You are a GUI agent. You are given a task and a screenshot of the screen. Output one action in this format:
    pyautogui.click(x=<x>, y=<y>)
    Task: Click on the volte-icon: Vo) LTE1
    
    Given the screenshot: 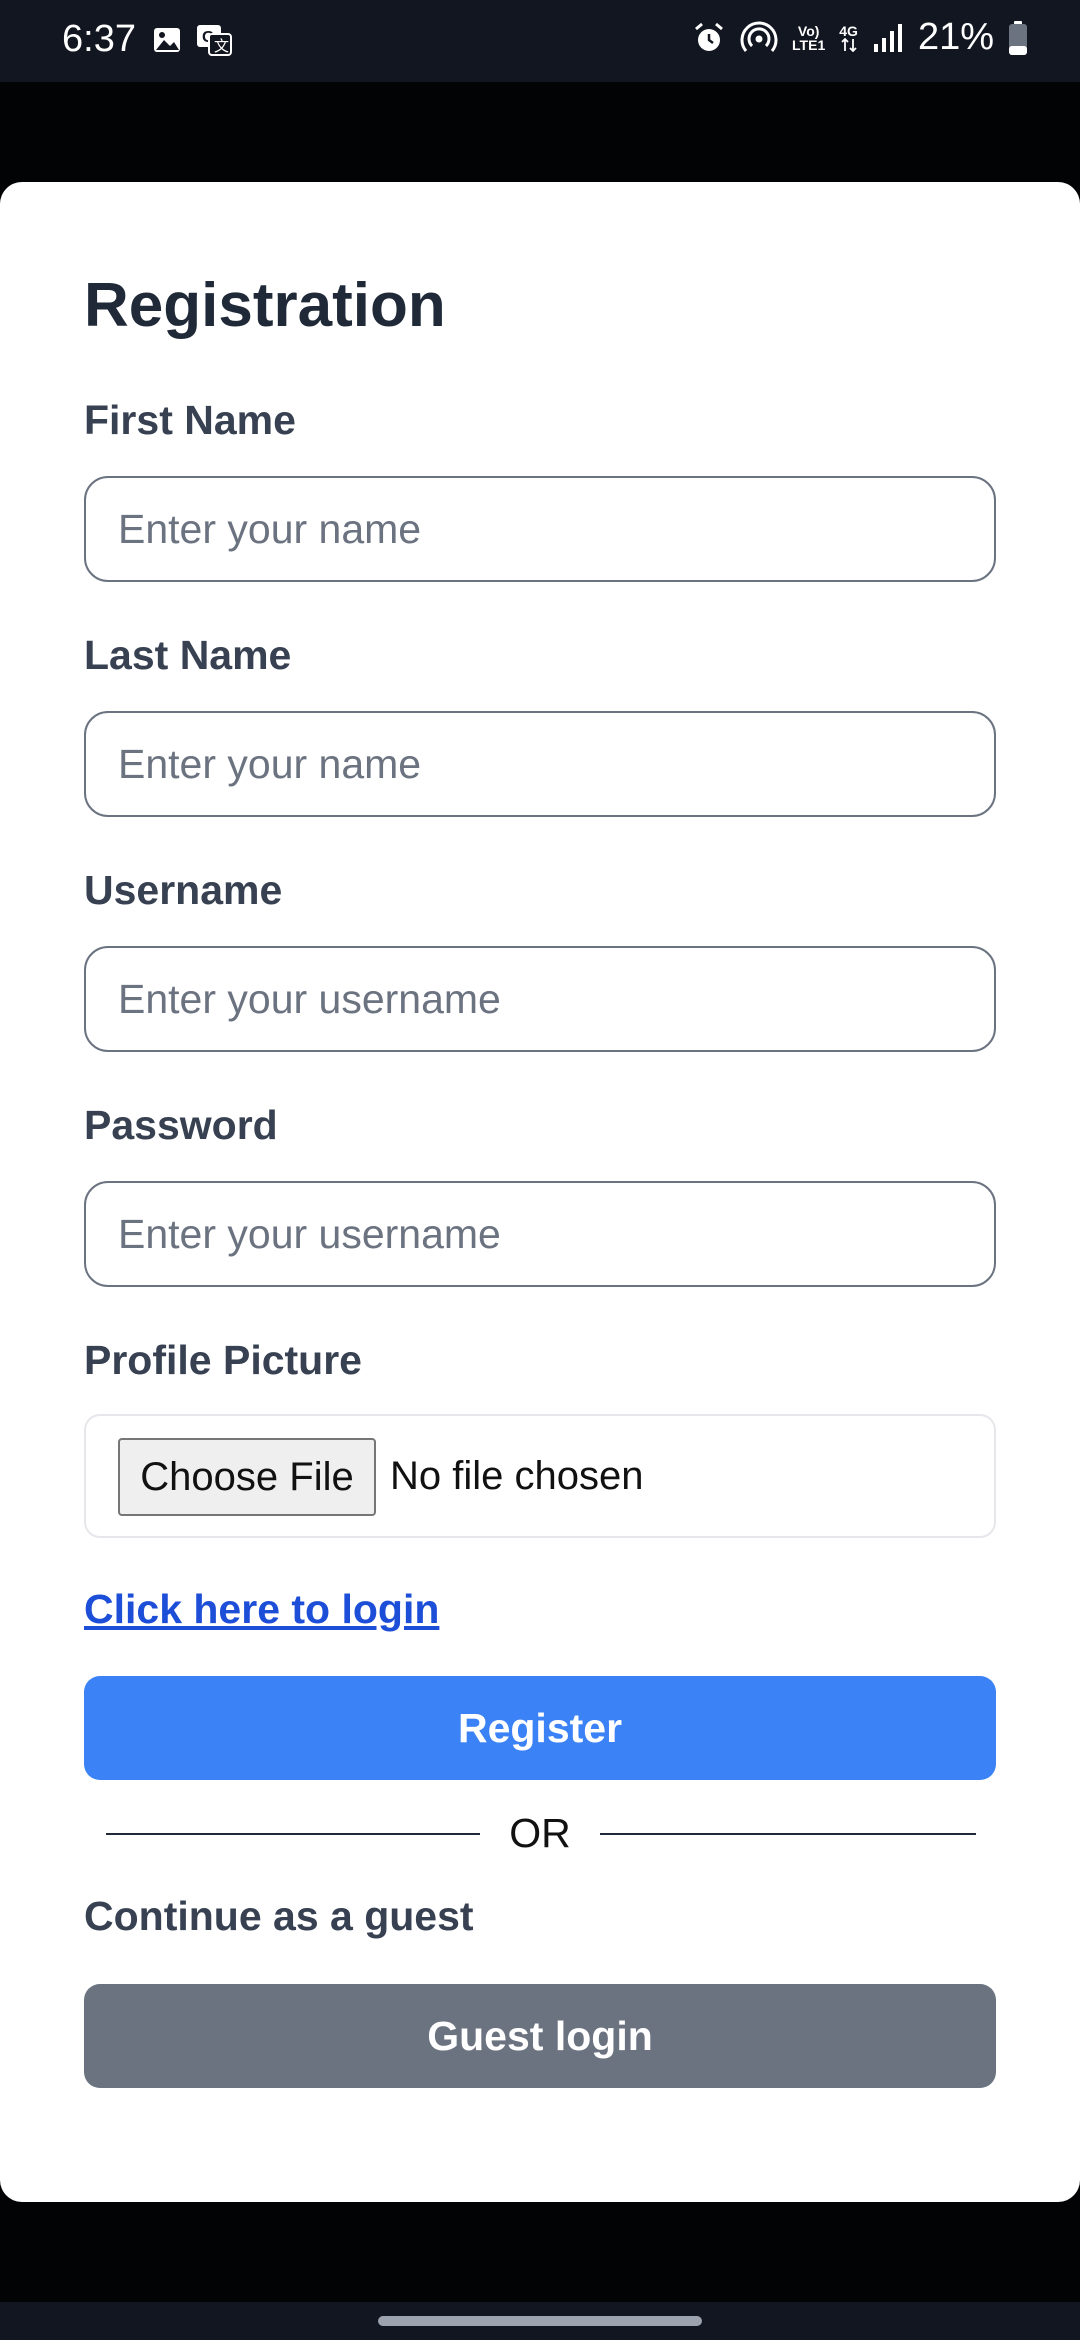 What is the action you would take?
    pyautogui.click(x=808, y=38)
    